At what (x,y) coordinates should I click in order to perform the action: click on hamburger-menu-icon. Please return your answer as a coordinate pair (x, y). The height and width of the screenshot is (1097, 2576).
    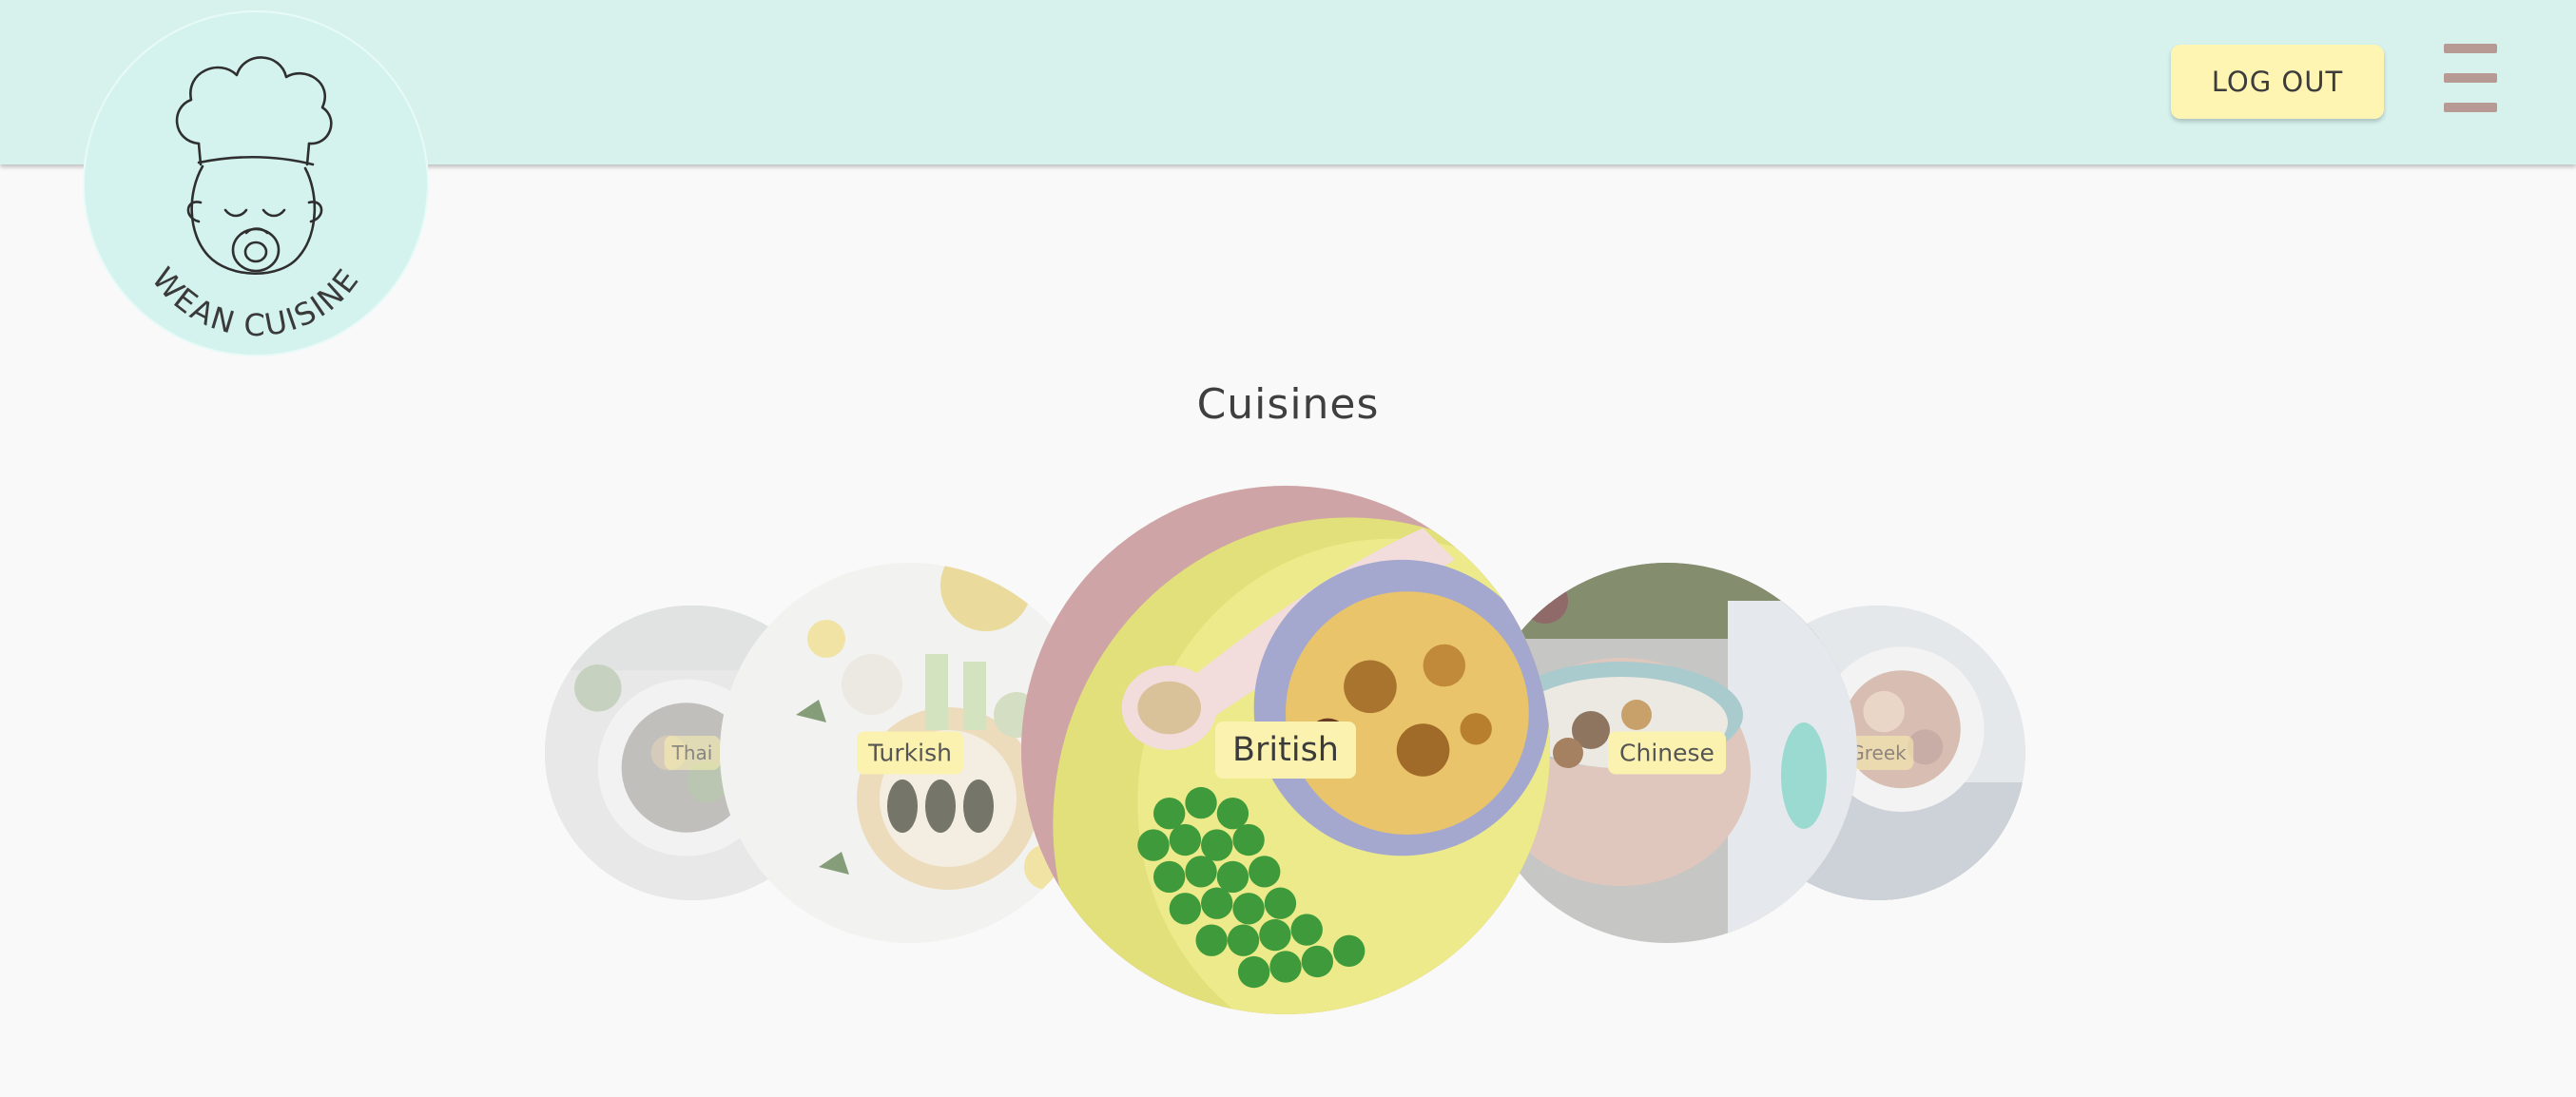
    Looking at the image, I should click on (2470, 78).